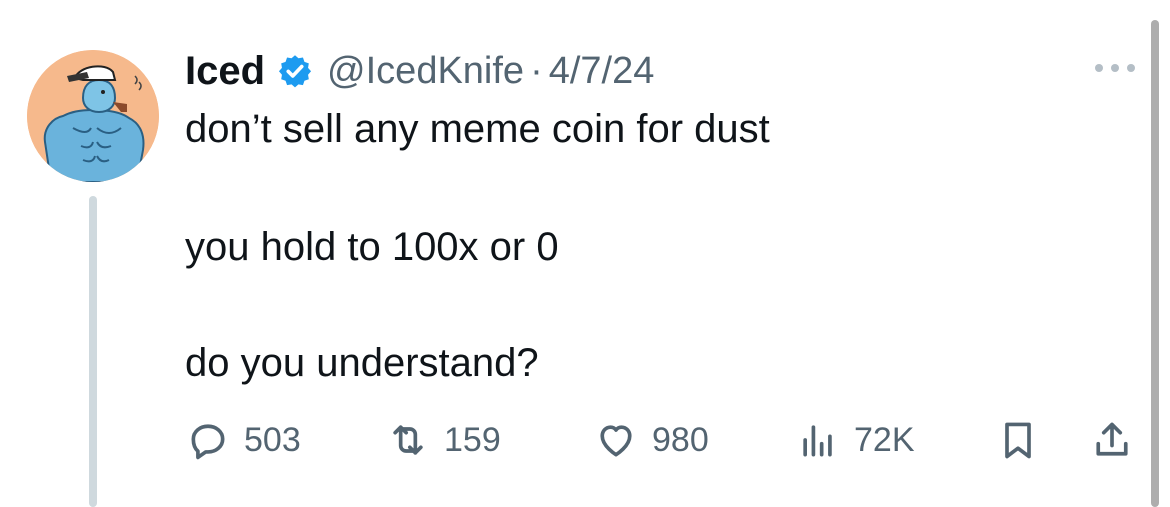 This screenshot has height=507, width=1170. I want to click on scrollbar, so click(1155, 263).